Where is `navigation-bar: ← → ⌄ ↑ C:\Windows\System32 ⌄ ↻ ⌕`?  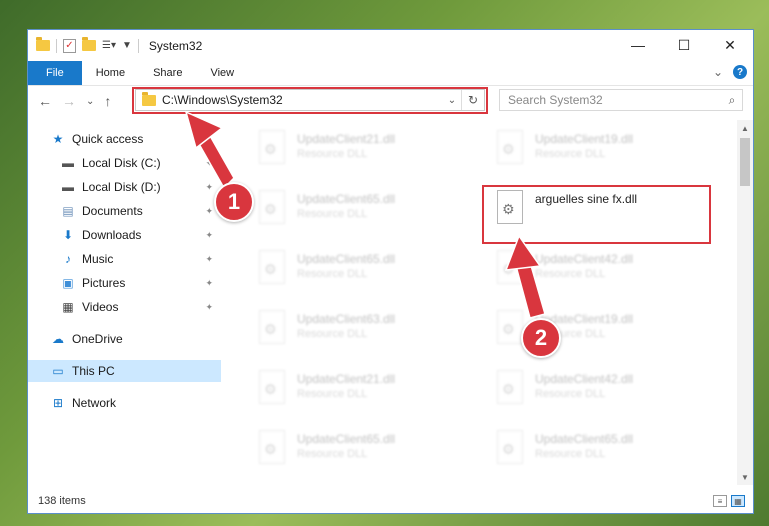 navigation-bar: ← → ⌄ ↑ C:\Windows\System32 ⌄ ↻ ⌕ is located at coordinates (390, 101).